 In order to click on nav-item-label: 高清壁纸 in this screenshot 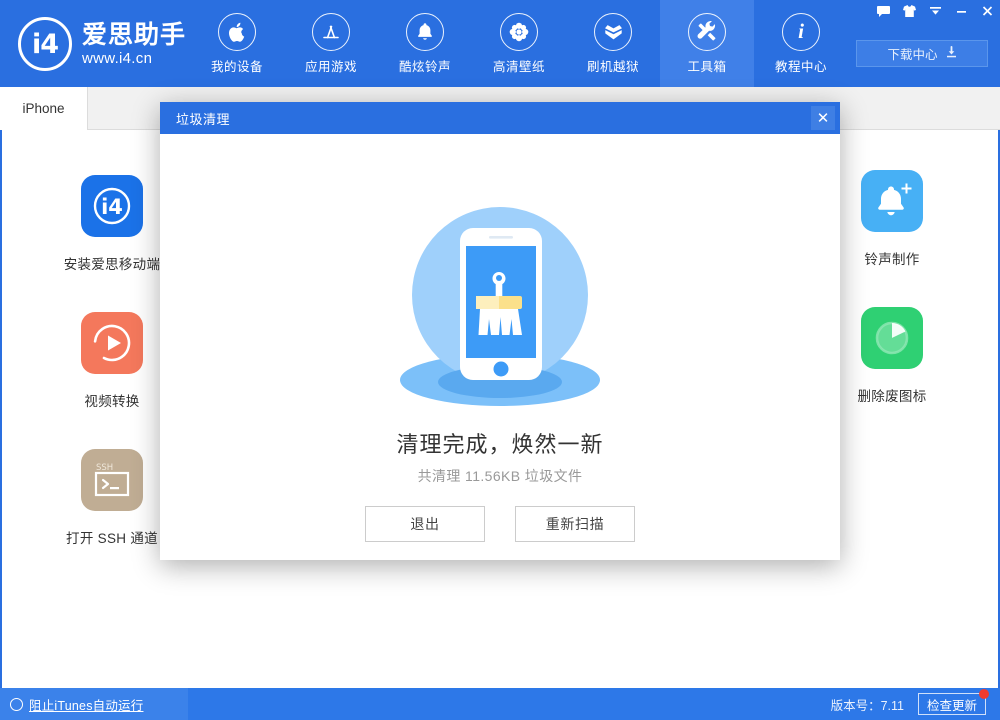, I will do `click(518, 66)`.